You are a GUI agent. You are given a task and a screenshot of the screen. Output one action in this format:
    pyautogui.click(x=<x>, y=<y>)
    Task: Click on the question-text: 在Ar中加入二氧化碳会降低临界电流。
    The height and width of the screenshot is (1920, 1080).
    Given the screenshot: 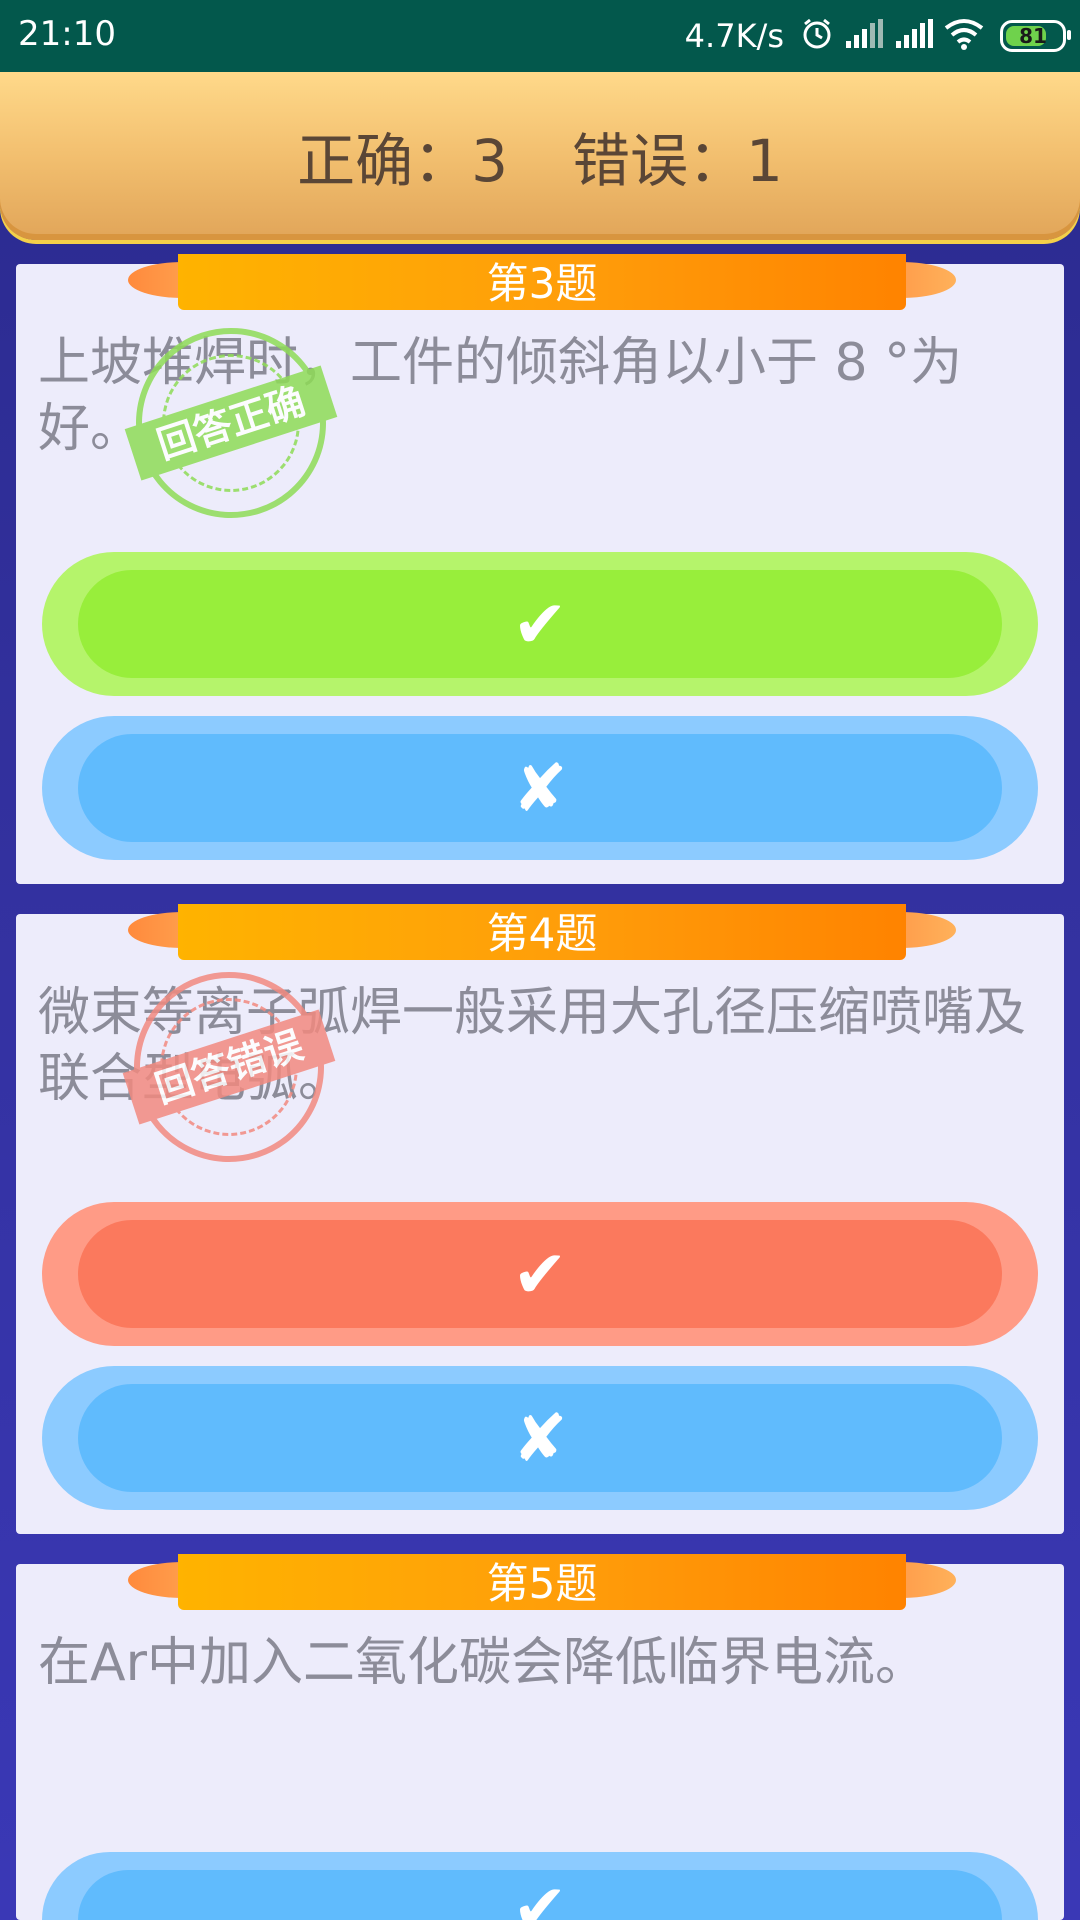 What is the action you would take?
    pyautogui.click(x=482, y=1663)
    